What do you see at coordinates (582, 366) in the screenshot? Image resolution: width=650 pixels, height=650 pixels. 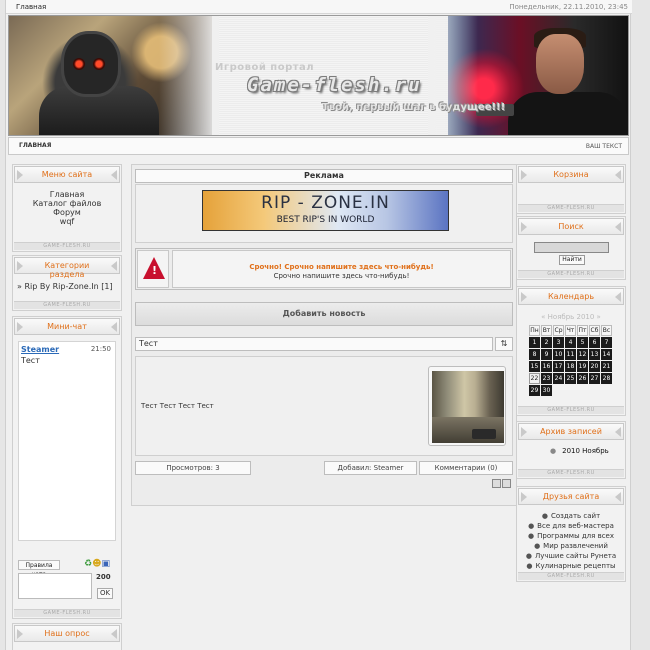 I see `calendar-day: 19` at bounding box center [582, 366].